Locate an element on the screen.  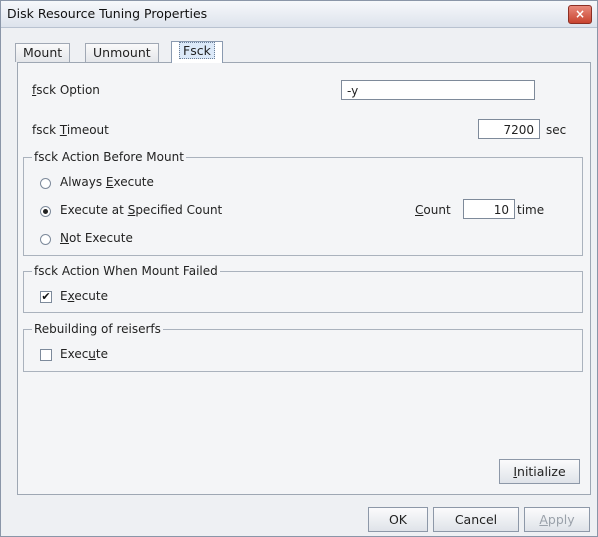
fsck-option-label: fsck Option is located at coordinates (66, 90).